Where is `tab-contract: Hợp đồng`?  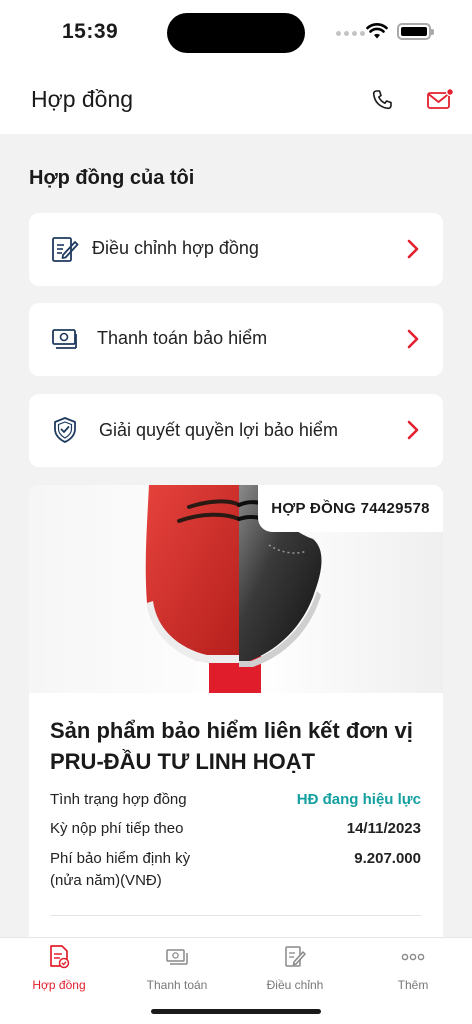
tab-contract: Hợp đồng is located at coordinates (59, 968).